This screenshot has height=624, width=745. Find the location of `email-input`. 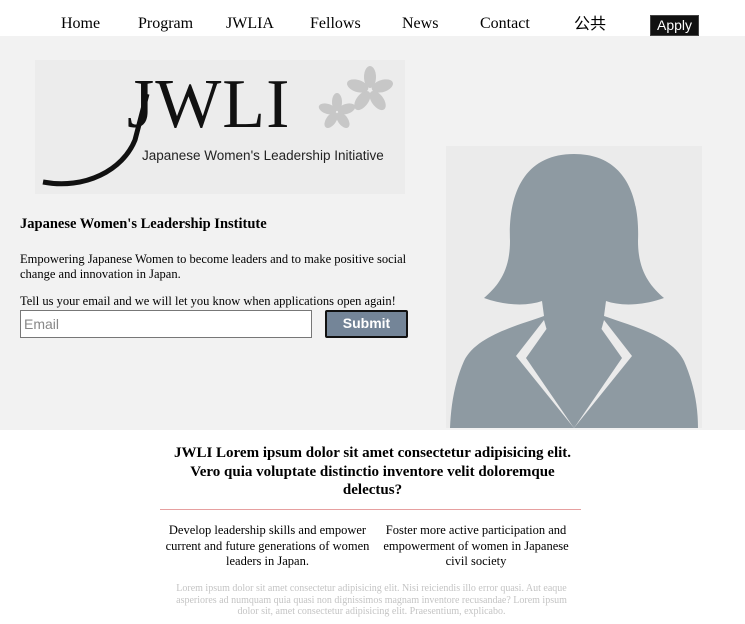

email-input is located at coordinates (166, 324).